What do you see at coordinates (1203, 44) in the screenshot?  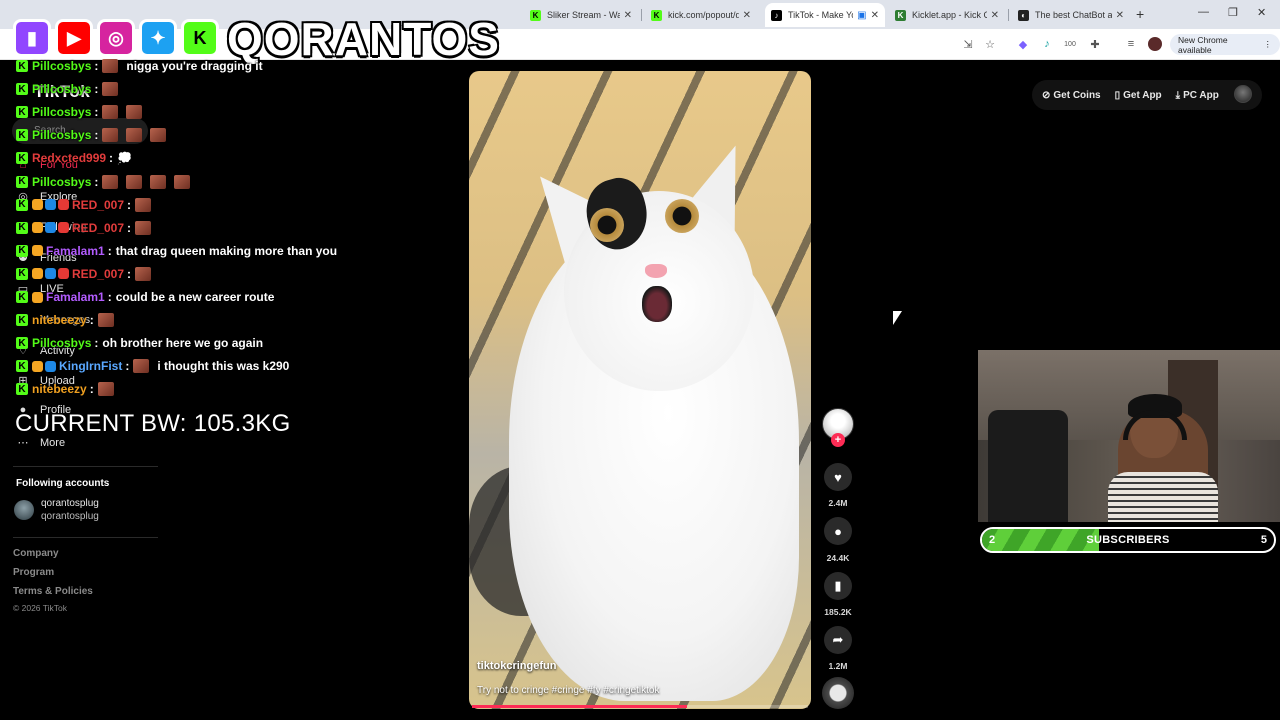 I see `update-label: New Chrome available` at bounding box center [1203, 44].